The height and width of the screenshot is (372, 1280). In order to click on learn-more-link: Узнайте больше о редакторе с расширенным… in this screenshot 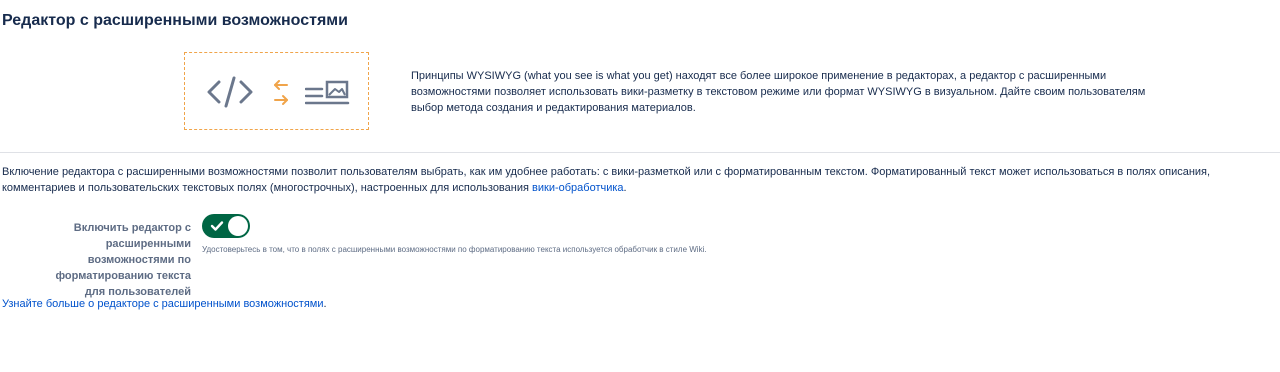, I will do `click(163, 304)`.